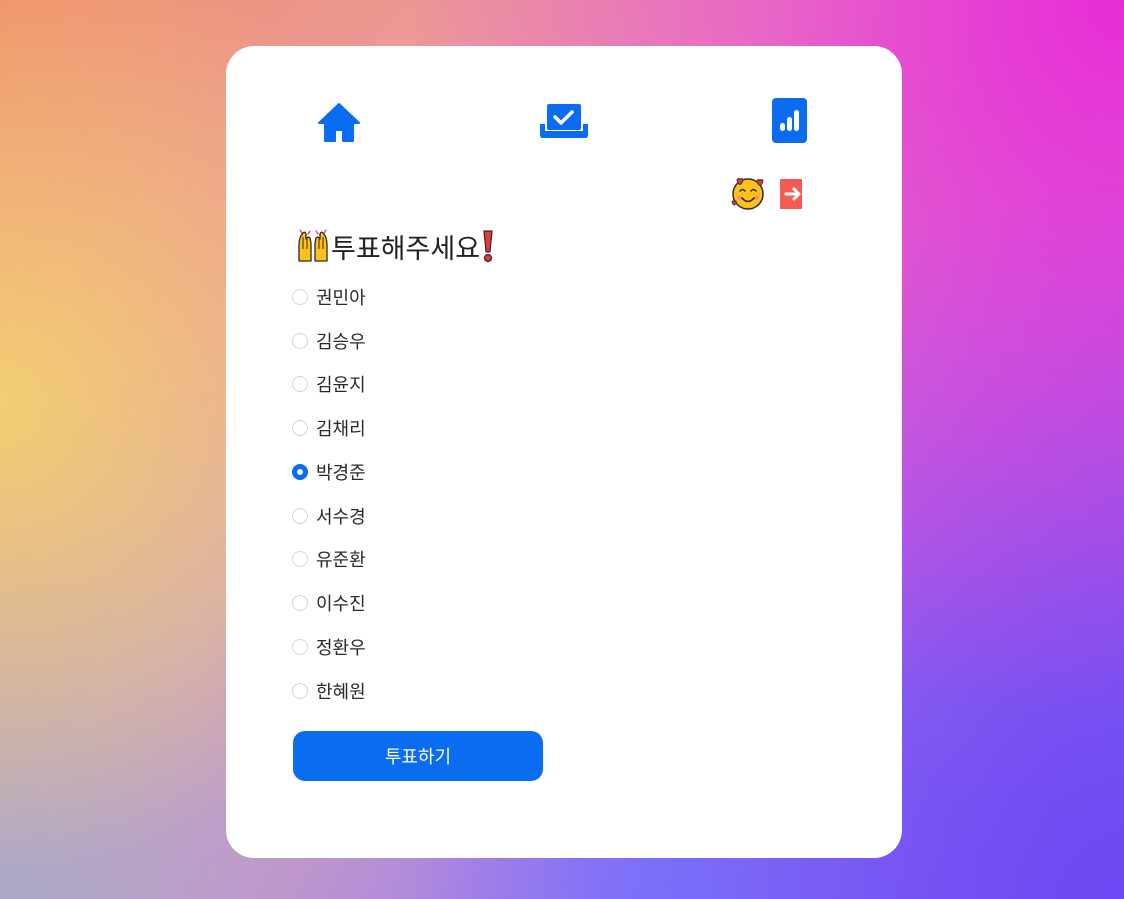 This screenshot has height=899, width=1124. What do you see at coordinates (339, 122) in the screenshot?
I see `home-icon` at bounding box center [339, 122].